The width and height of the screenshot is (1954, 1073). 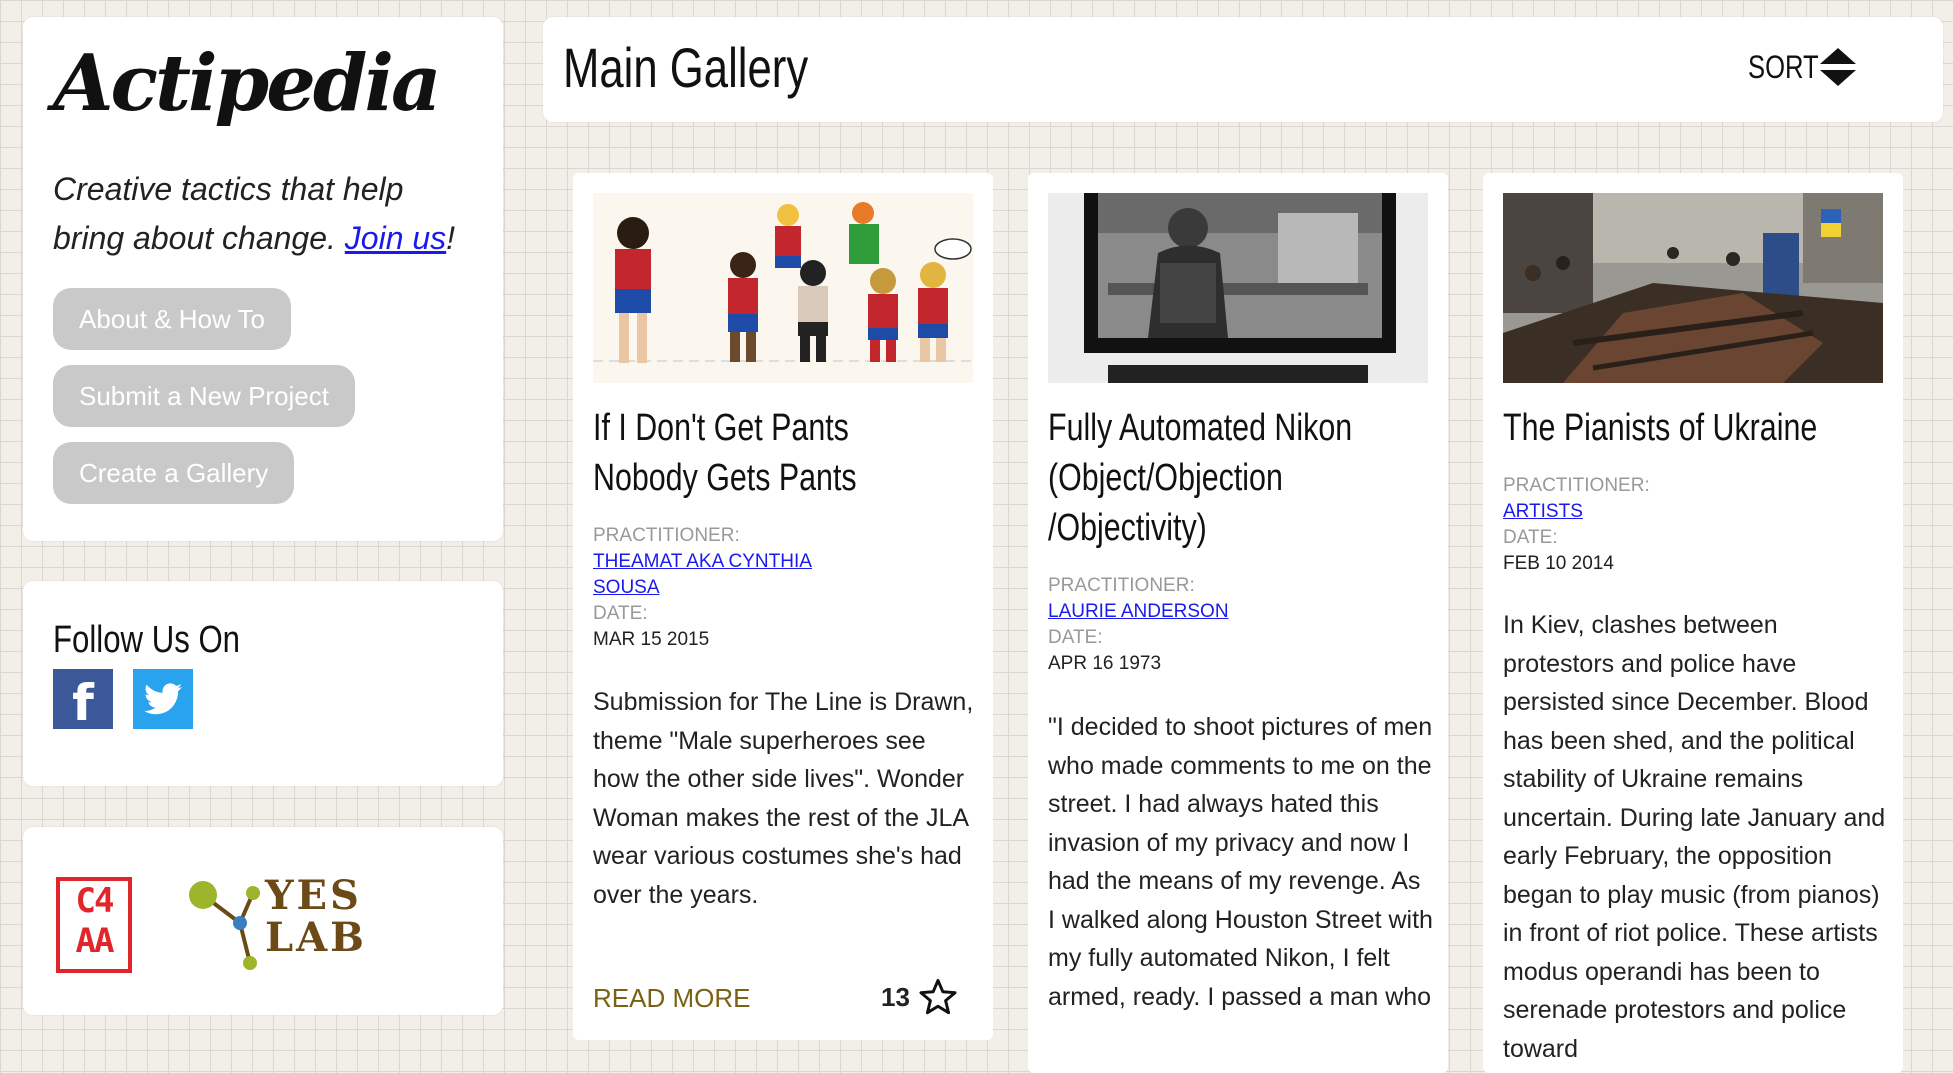 What do you see at coordinates (224, 925) in the screenshot?
I see `molecule-icon` at bounding box center [224, 925].